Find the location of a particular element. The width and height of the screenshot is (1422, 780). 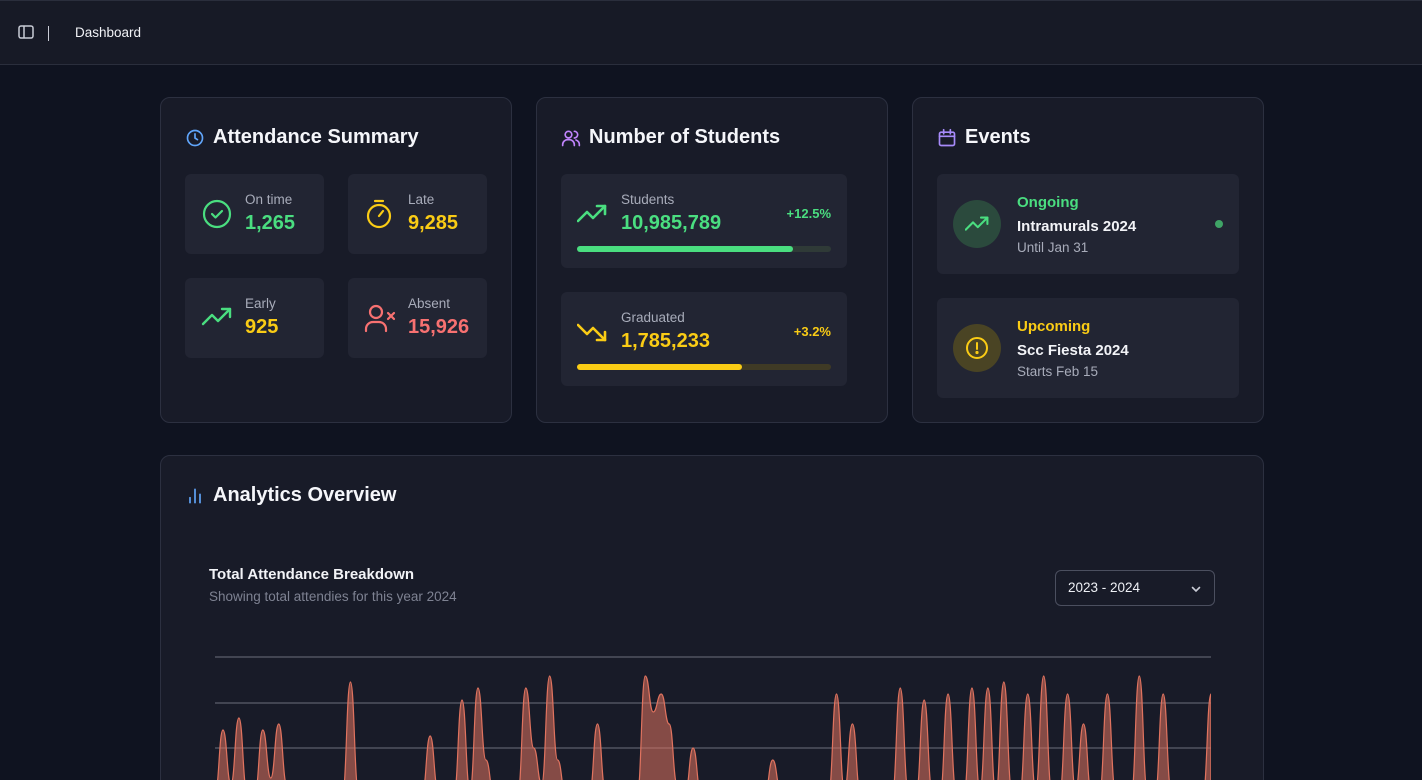

event-date: Until Jan 31 is located at coordinates (1053, 247).